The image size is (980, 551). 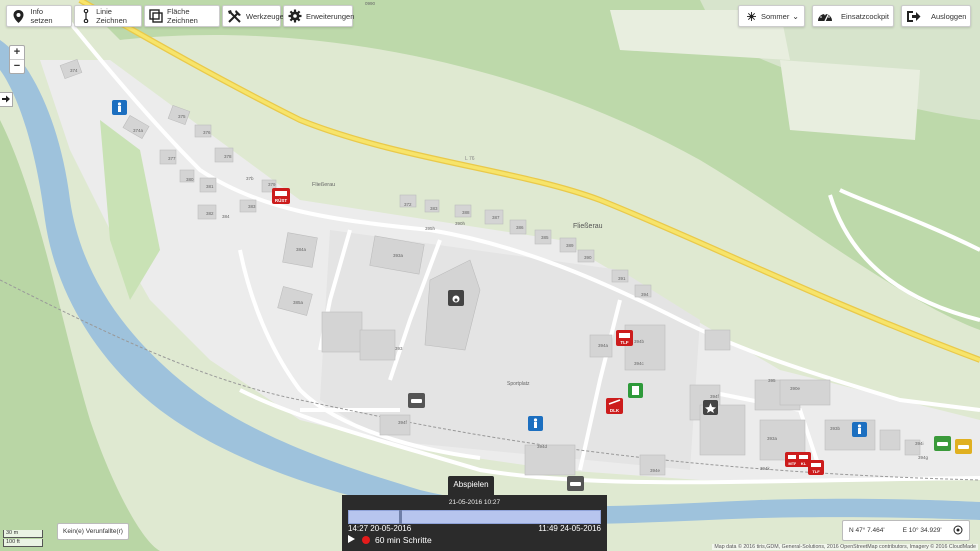 I want to click on info-set-button: Info setzen, so click(x=39, y=16).